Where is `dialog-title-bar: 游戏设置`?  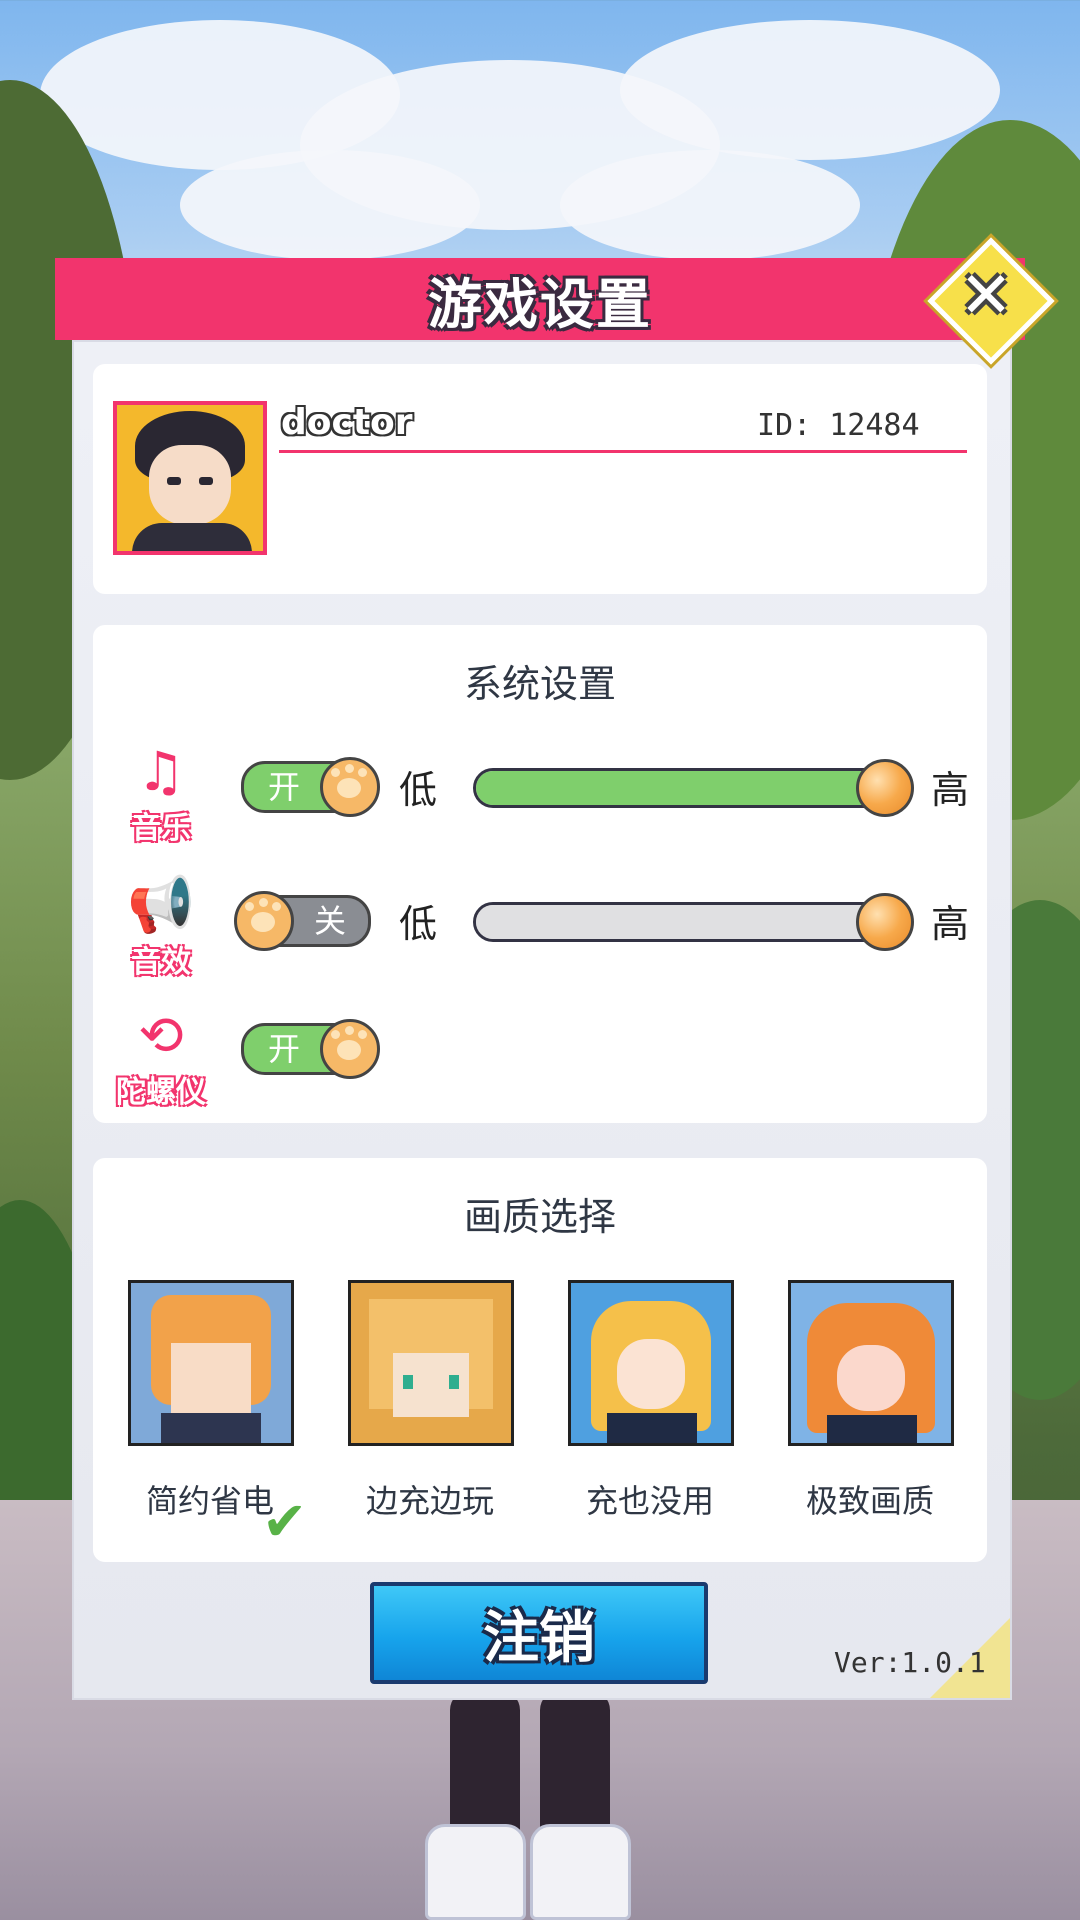 dialog-title-bar: 游戏设置 is located at coordinates (540, 299).